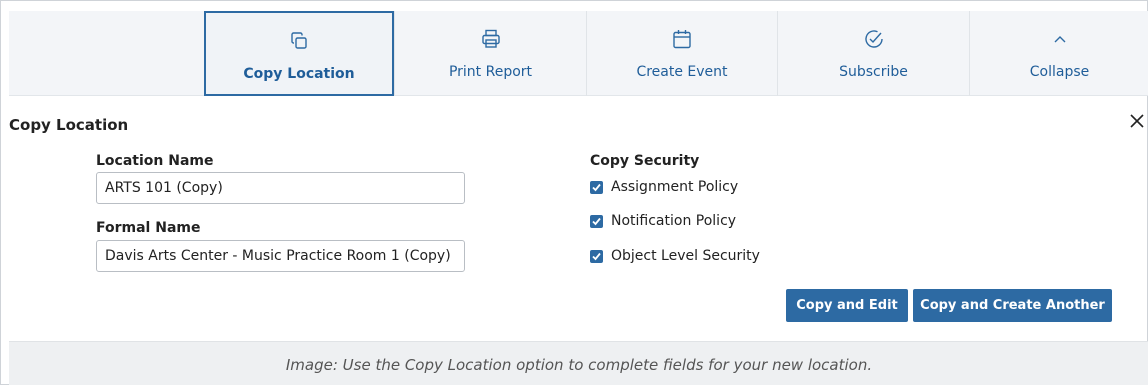  What do you see at coordinates (847, 305) in the screenshot?
I see `copy-and-edit-button: Copy and Edit` at bounding box center [847, 305].